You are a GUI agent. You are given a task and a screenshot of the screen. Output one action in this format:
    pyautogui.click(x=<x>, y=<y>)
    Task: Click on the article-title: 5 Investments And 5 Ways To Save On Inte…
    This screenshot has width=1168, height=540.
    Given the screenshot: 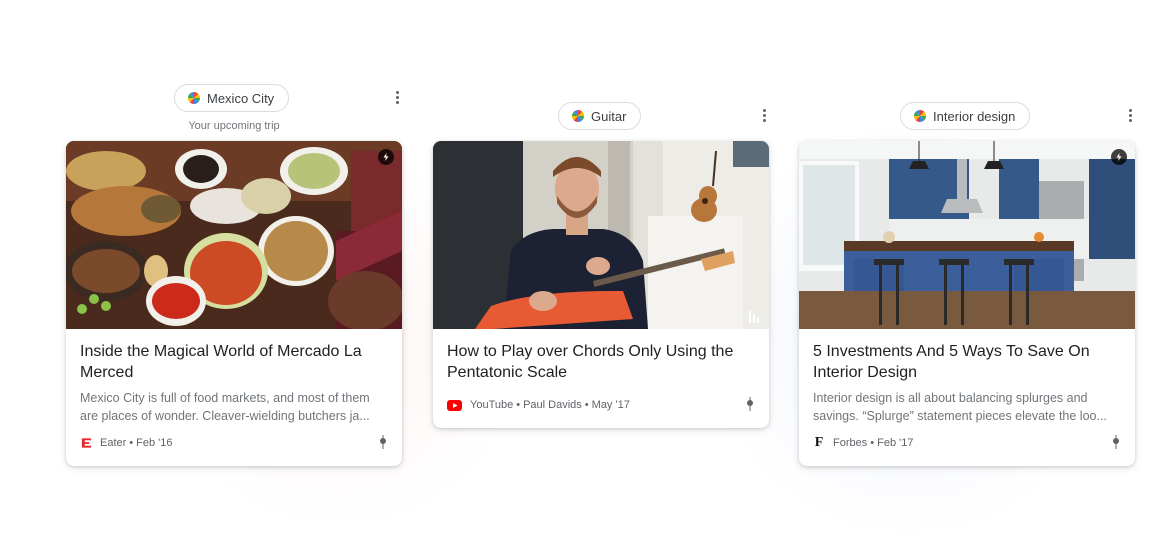 What is the action you would take?
    pyautogui.click(x=967, y=362)
    